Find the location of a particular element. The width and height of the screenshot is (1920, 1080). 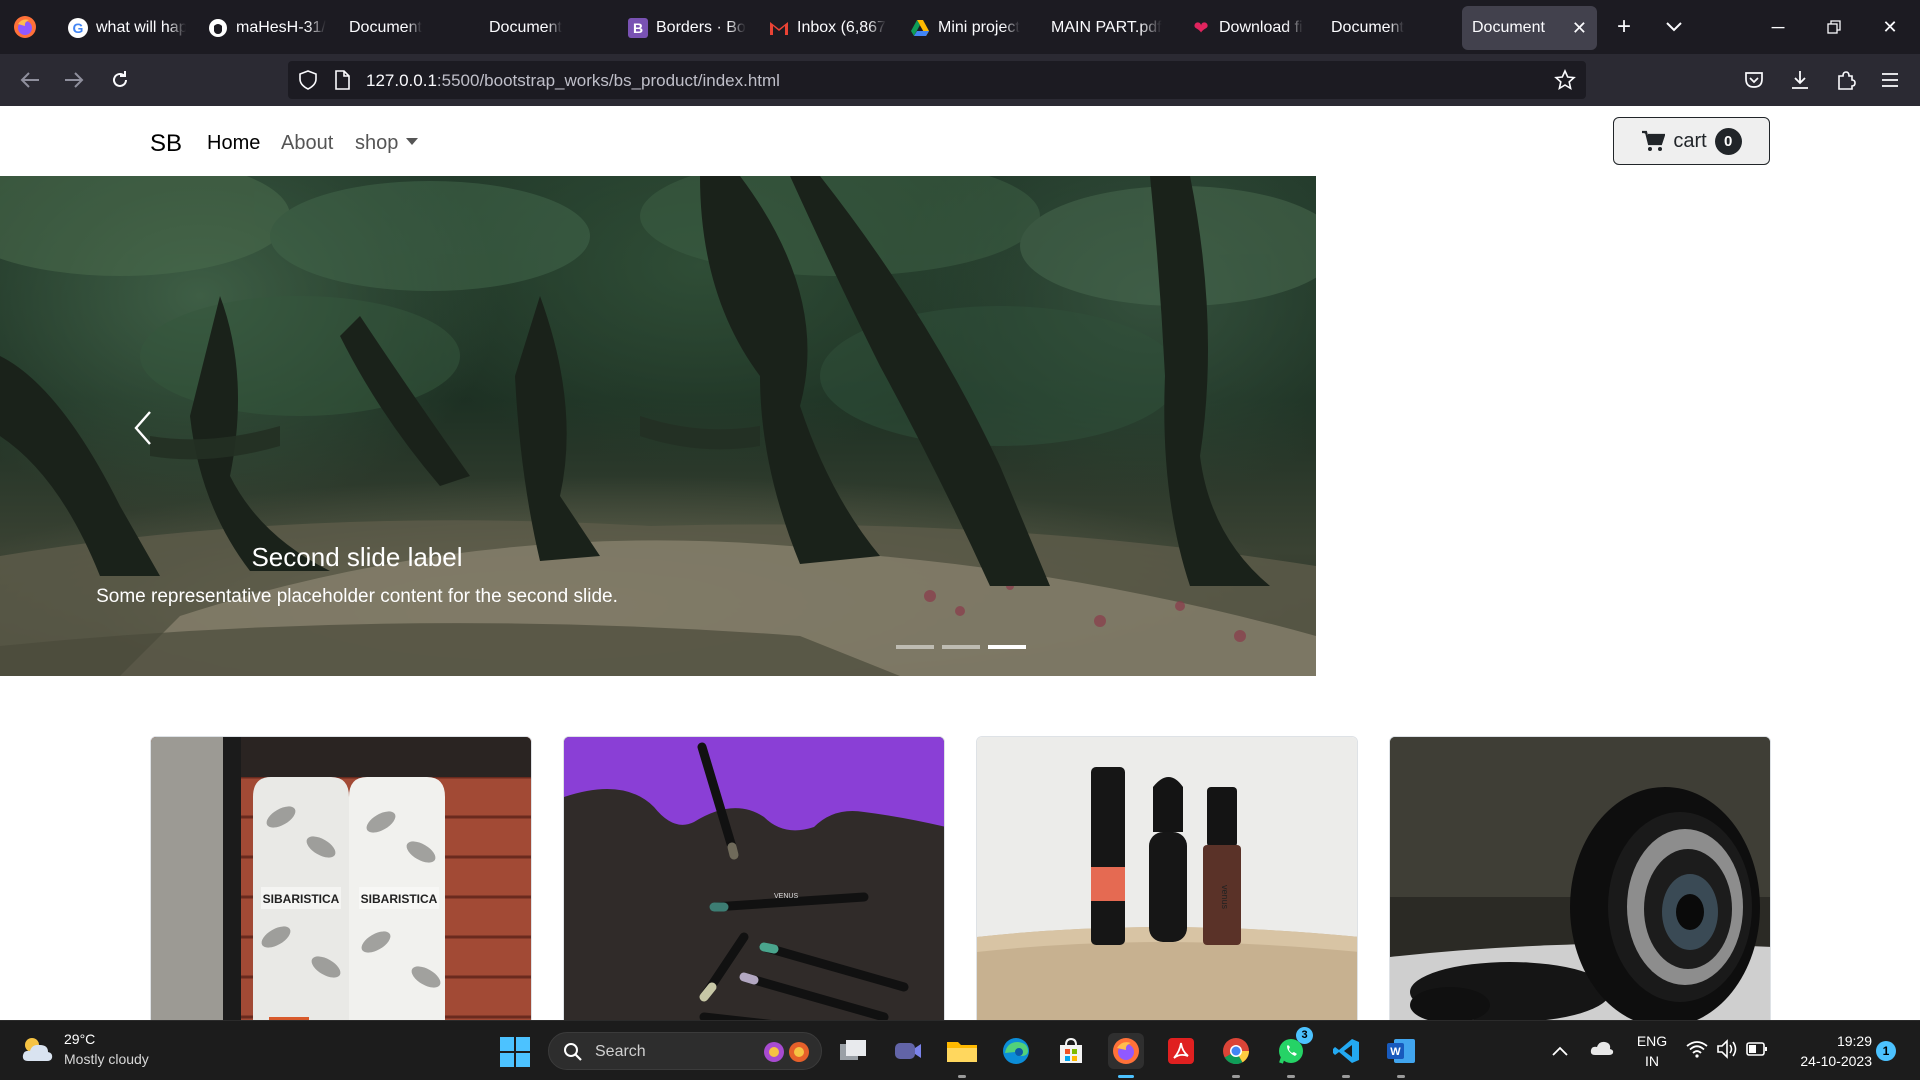

cart-button: cart 0 is located at coordinates (1691, 141).